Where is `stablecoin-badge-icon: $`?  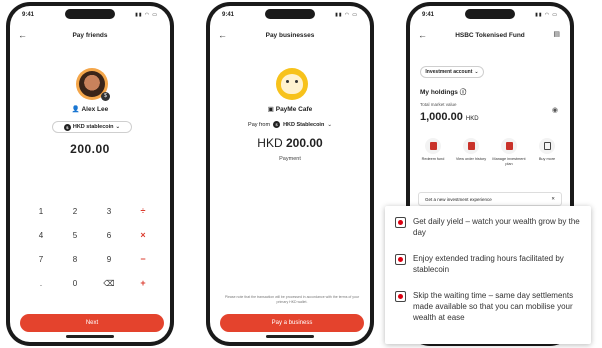
stablecoin-badge-icon: $ is located at coordinates (105, 96).